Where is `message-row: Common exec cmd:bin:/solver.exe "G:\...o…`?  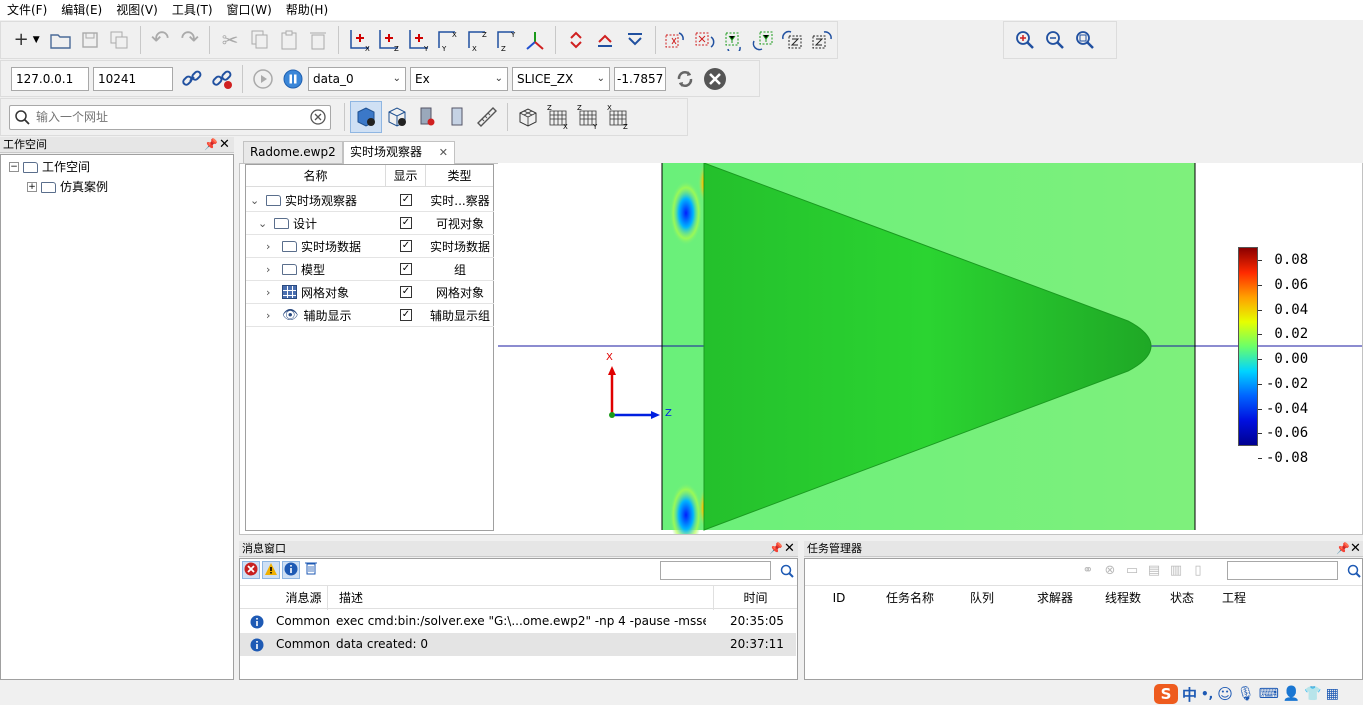
message-row: Common exec cmd:bin:/solver.exe "G:\...o… is located at coordinates (518, 621).